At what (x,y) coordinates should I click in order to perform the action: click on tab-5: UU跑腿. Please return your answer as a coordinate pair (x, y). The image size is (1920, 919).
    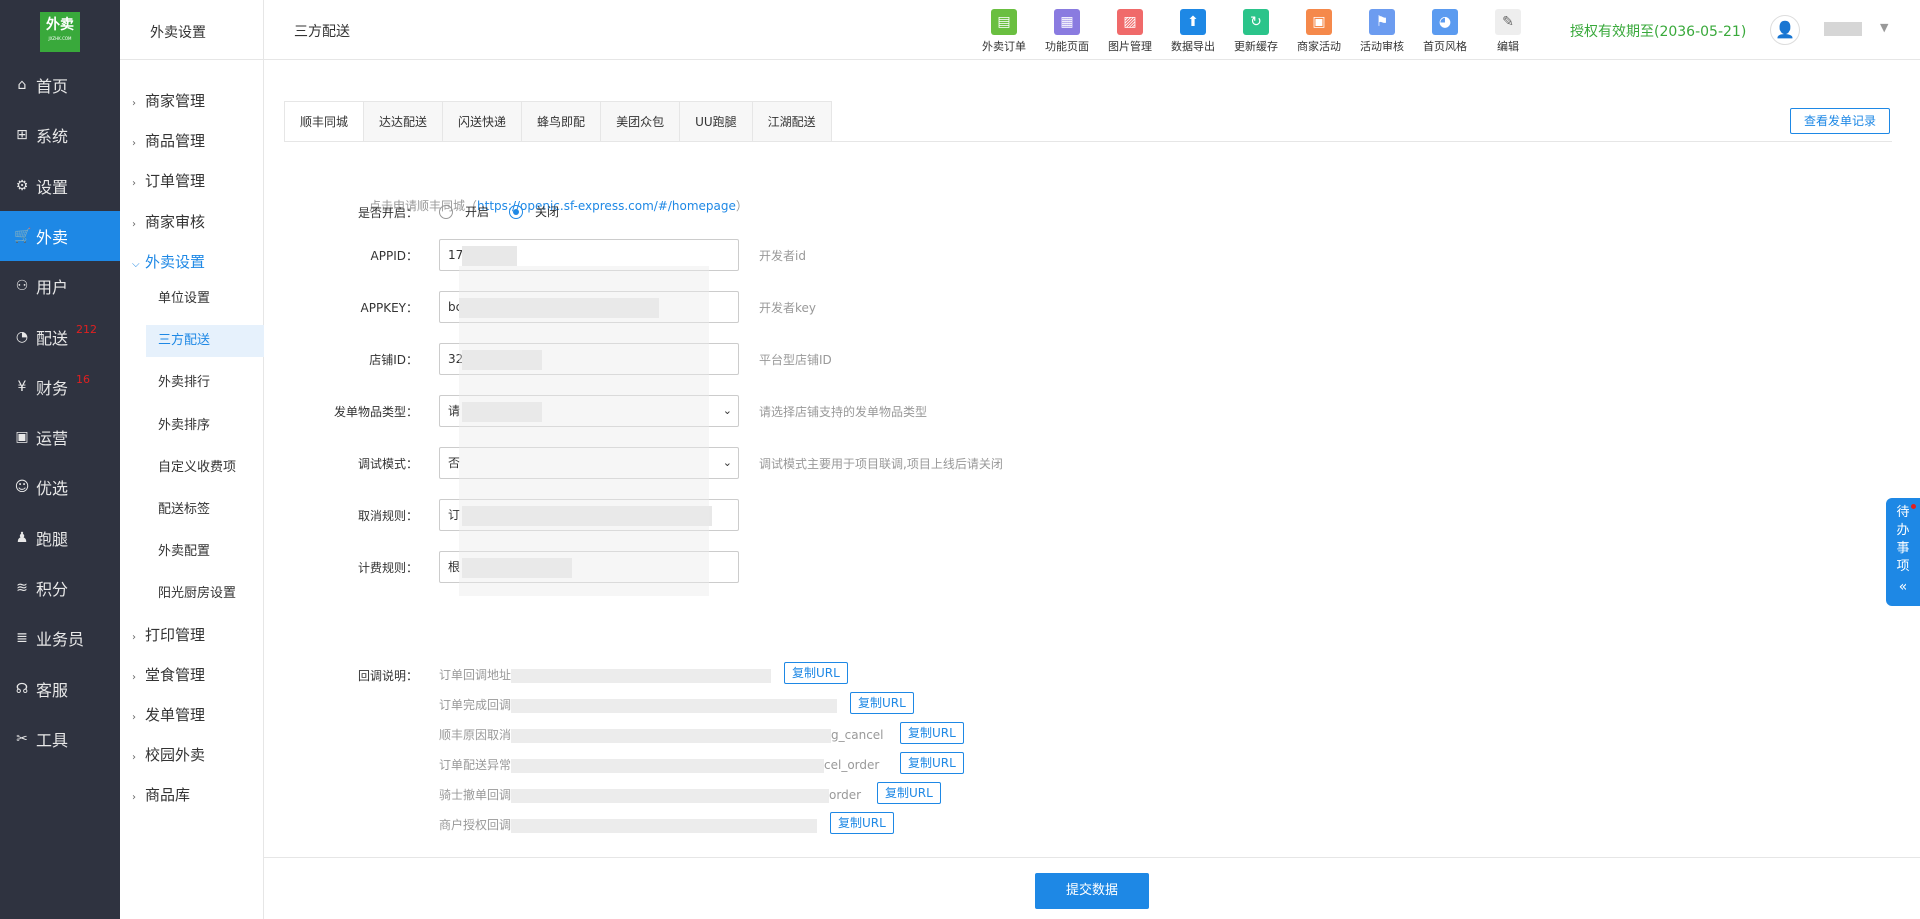
    Looking at the image, I should click on (716, 121).